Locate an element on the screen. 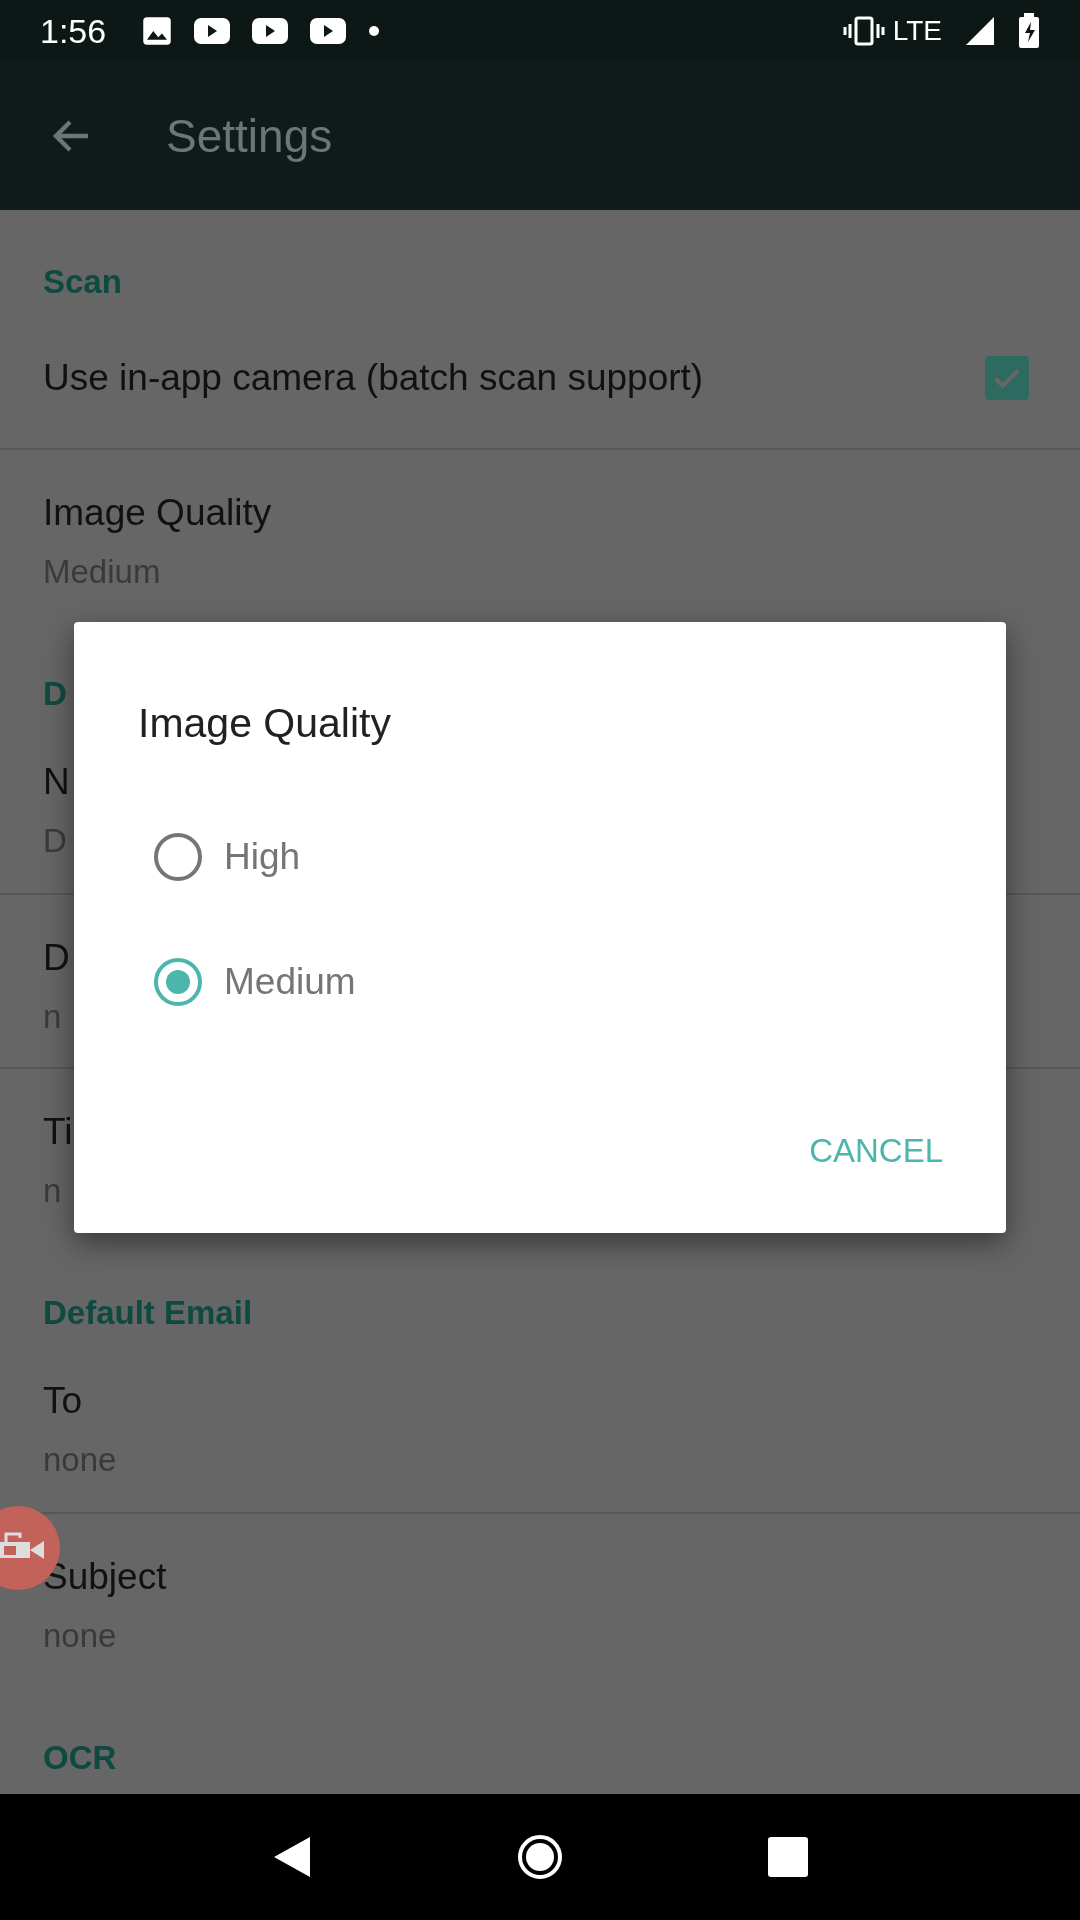 The height and width of the screenshot is (1920, 1080). setting-title: To is located at coordinates (63, 1401).